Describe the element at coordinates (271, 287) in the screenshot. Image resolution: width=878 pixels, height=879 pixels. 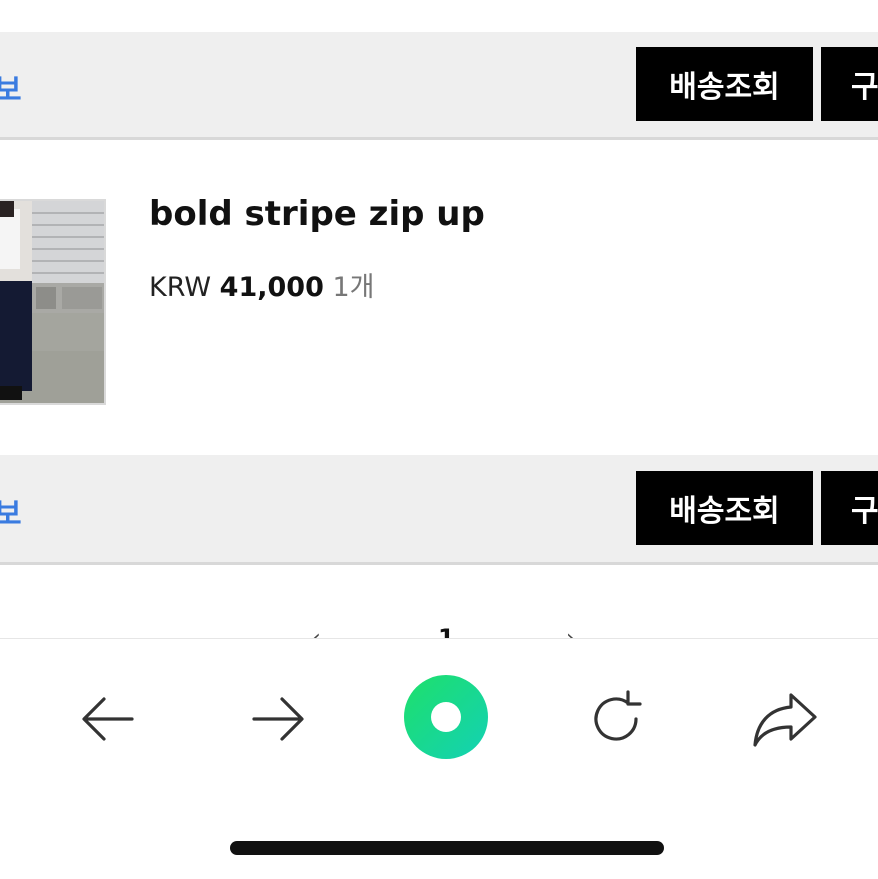
I see `price-value: 41,000` at that location.